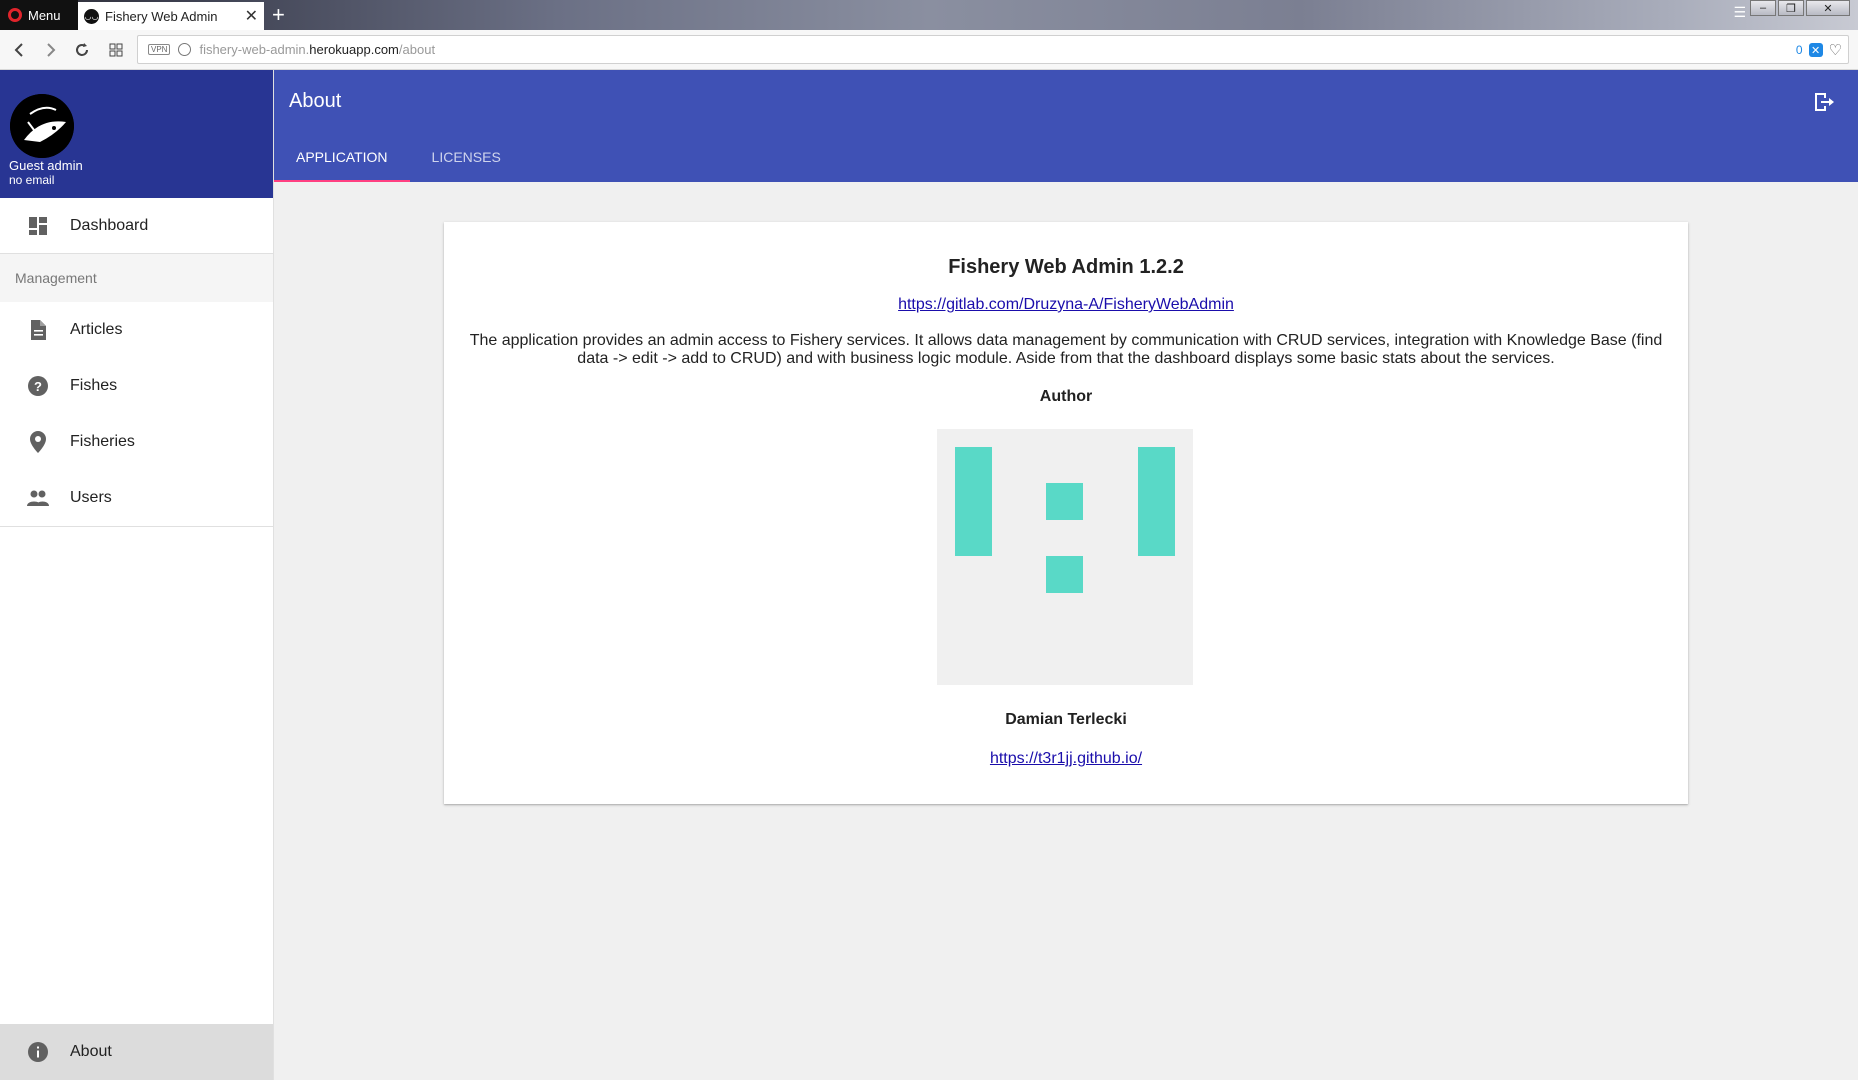 The width and height of the screenshot is (1858, 1080). What do you see at coordinates (1066, 758) in the screenshot?
I see `author-website-link: https://t3r1jj.github.io/` at bounding box center [1066, 758].